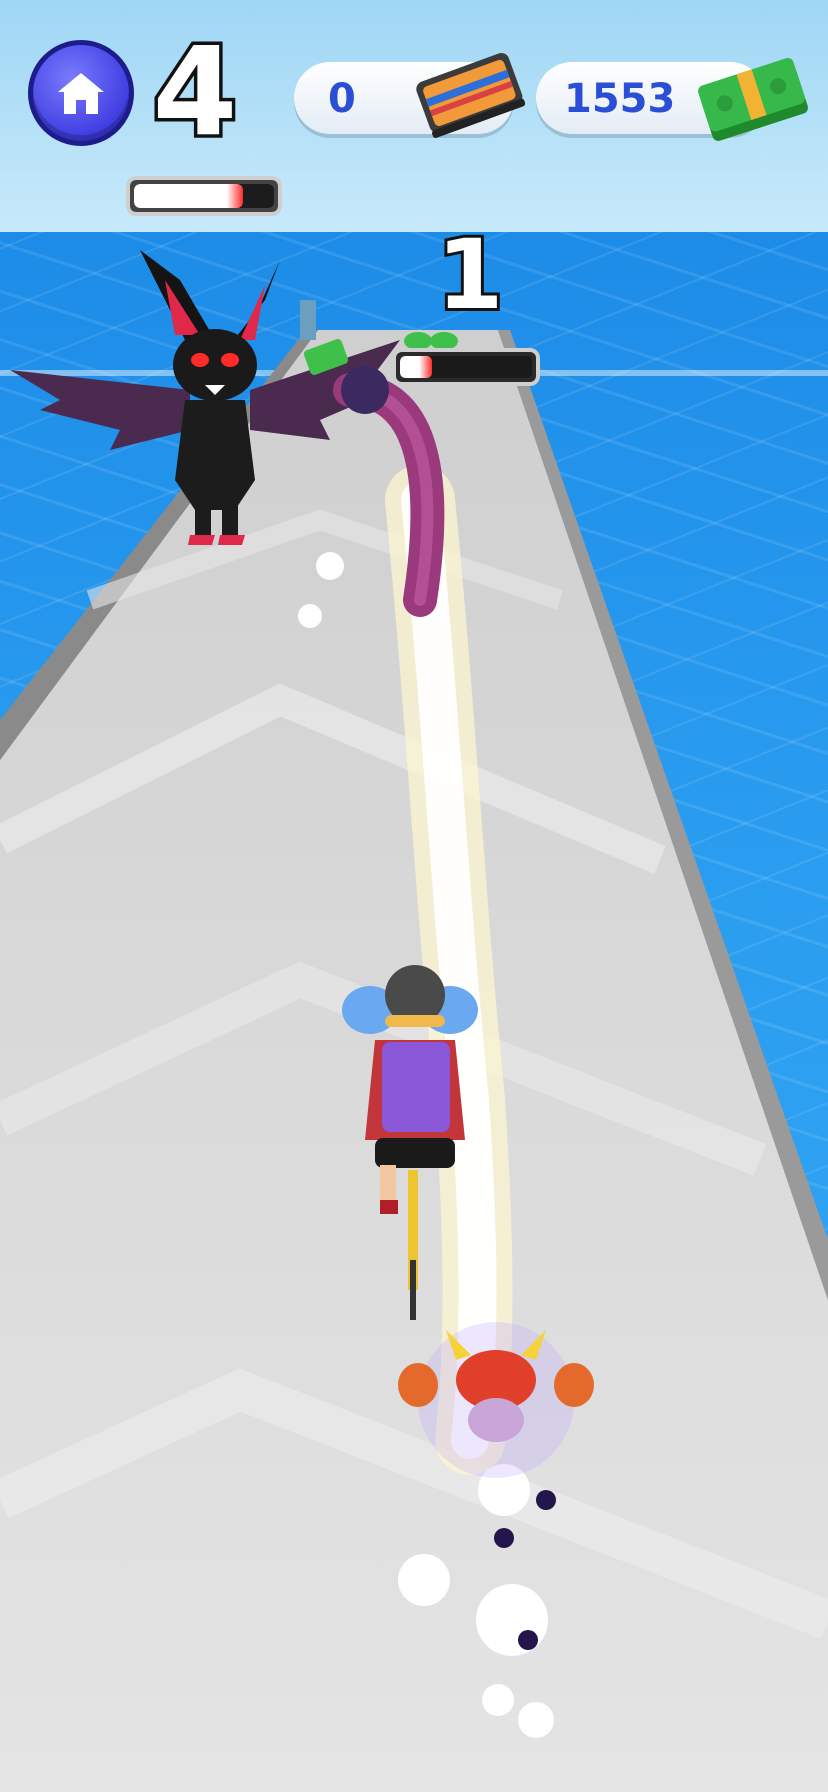  I want to click on cassette-ticket-icon, so click(471, 95).